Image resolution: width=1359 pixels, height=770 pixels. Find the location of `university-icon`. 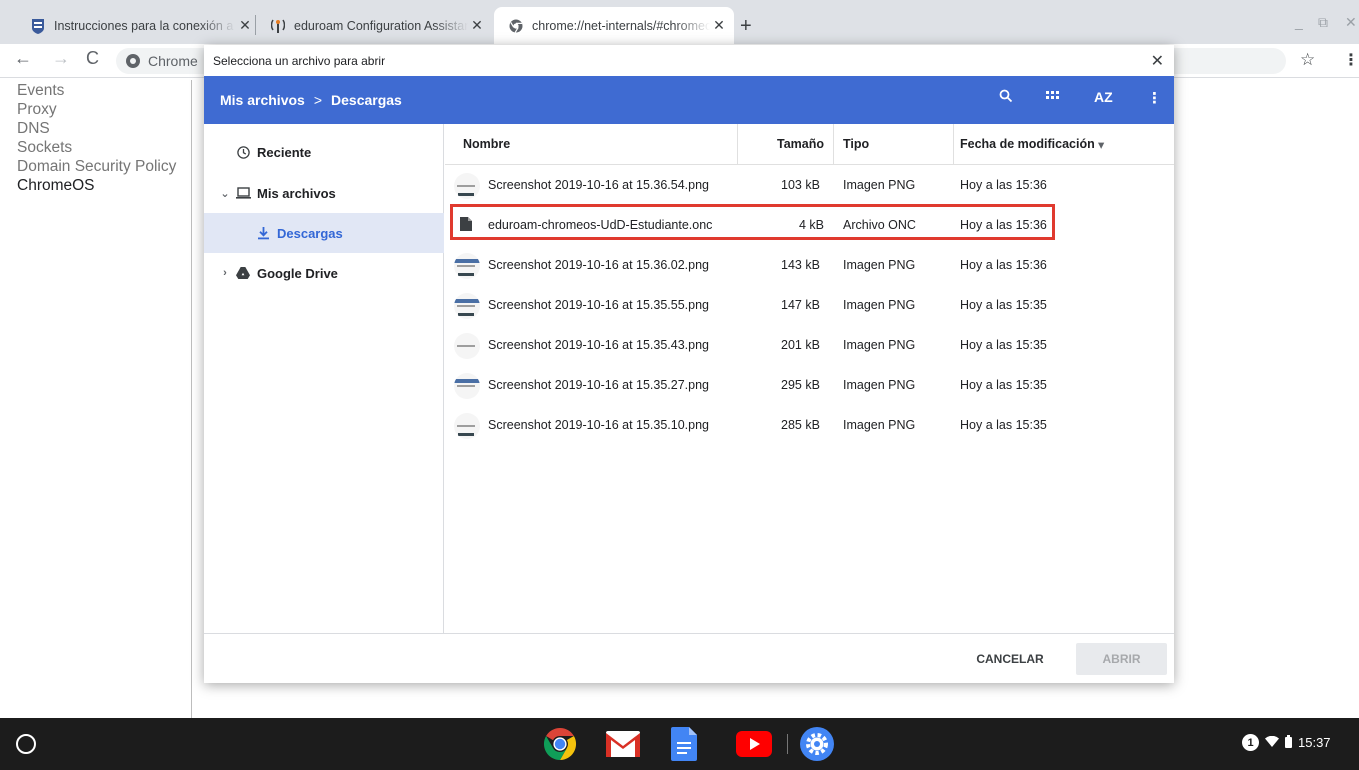

university-icon is located at coordinates (38, 26).